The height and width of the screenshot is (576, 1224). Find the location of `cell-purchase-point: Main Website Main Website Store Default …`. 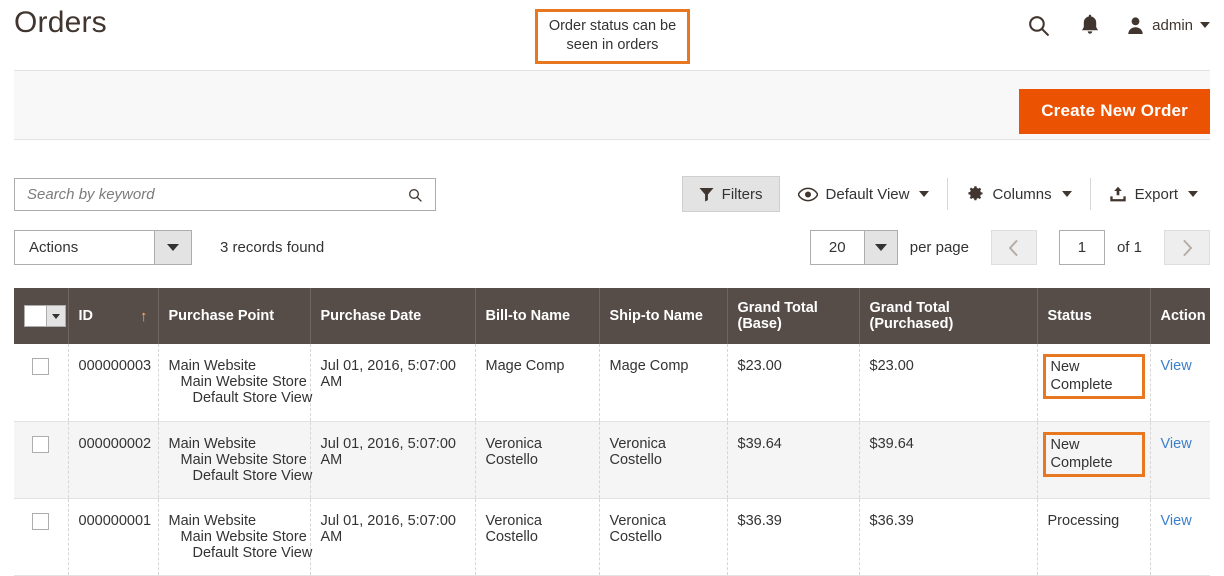

cell-purchase-point: Main Website Main Website Store Default … is located at coordinates (235, 537).